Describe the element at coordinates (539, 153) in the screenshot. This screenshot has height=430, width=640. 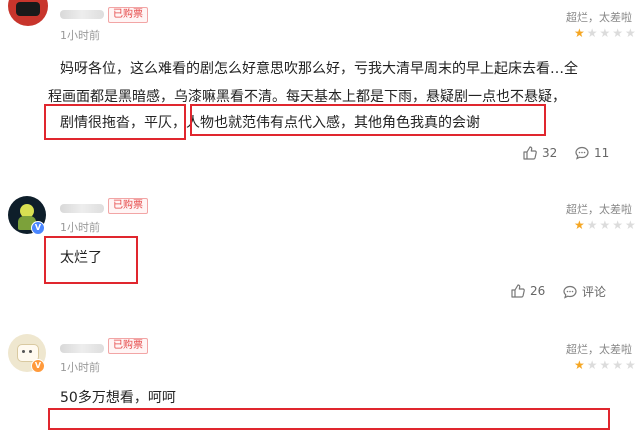
I see `like-button: 32` at that location.